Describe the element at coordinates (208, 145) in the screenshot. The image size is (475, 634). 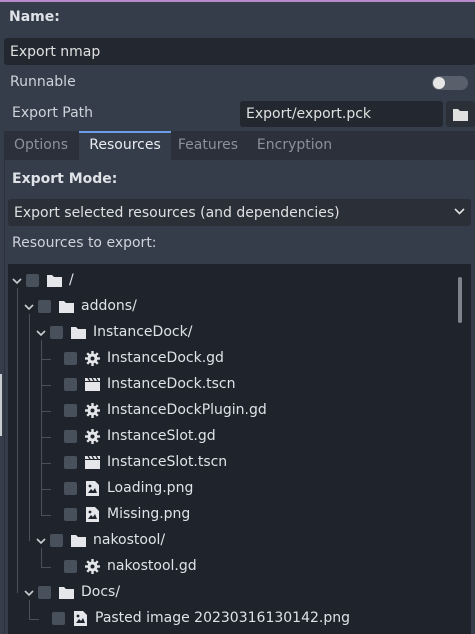
I see `tab-features: Features` at that location.